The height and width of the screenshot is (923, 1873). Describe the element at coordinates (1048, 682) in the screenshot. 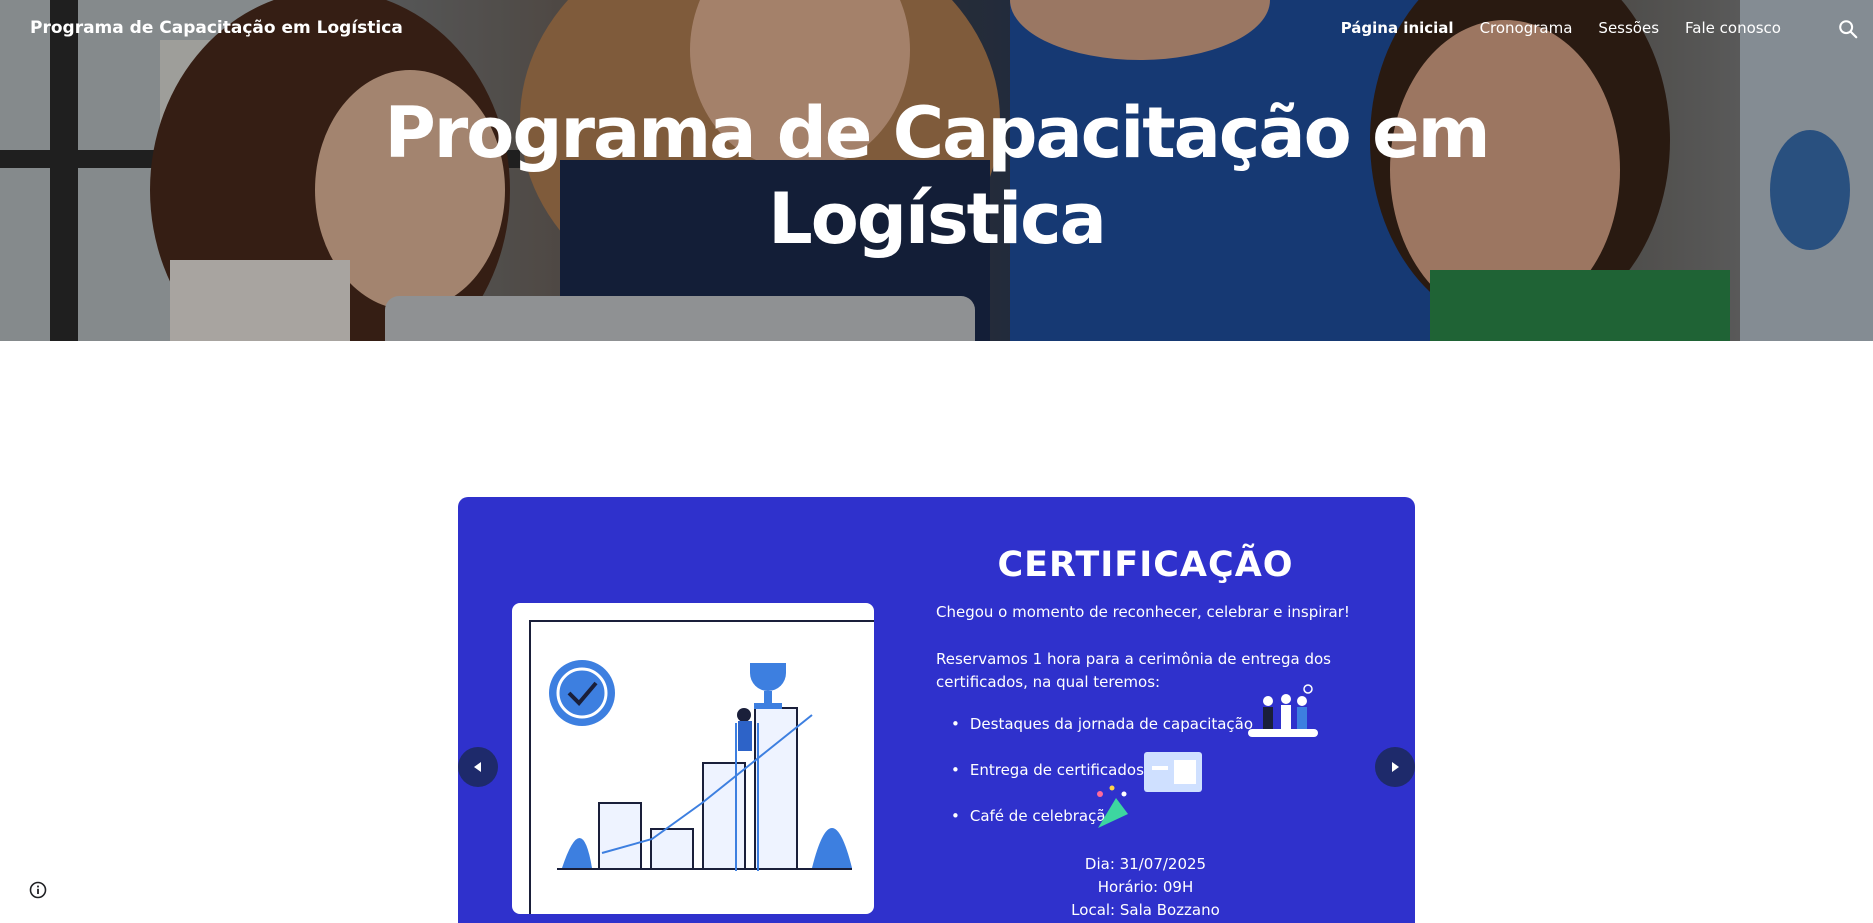

I see `carousel-description-line-2: certificados, na qual teremos:` at that location.